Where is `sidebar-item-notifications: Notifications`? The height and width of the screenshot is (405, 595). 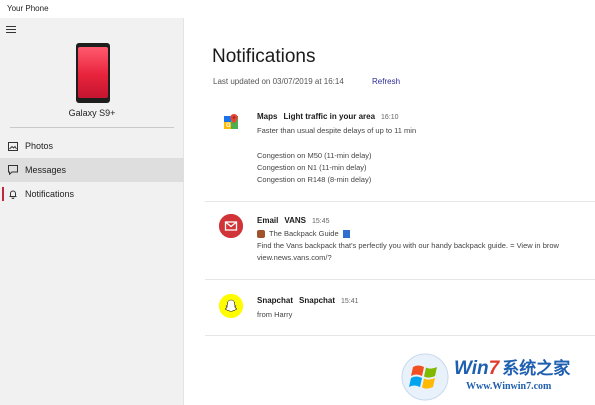
sidebar-item-notifications: Notifications is located at coordinates (92, 194).